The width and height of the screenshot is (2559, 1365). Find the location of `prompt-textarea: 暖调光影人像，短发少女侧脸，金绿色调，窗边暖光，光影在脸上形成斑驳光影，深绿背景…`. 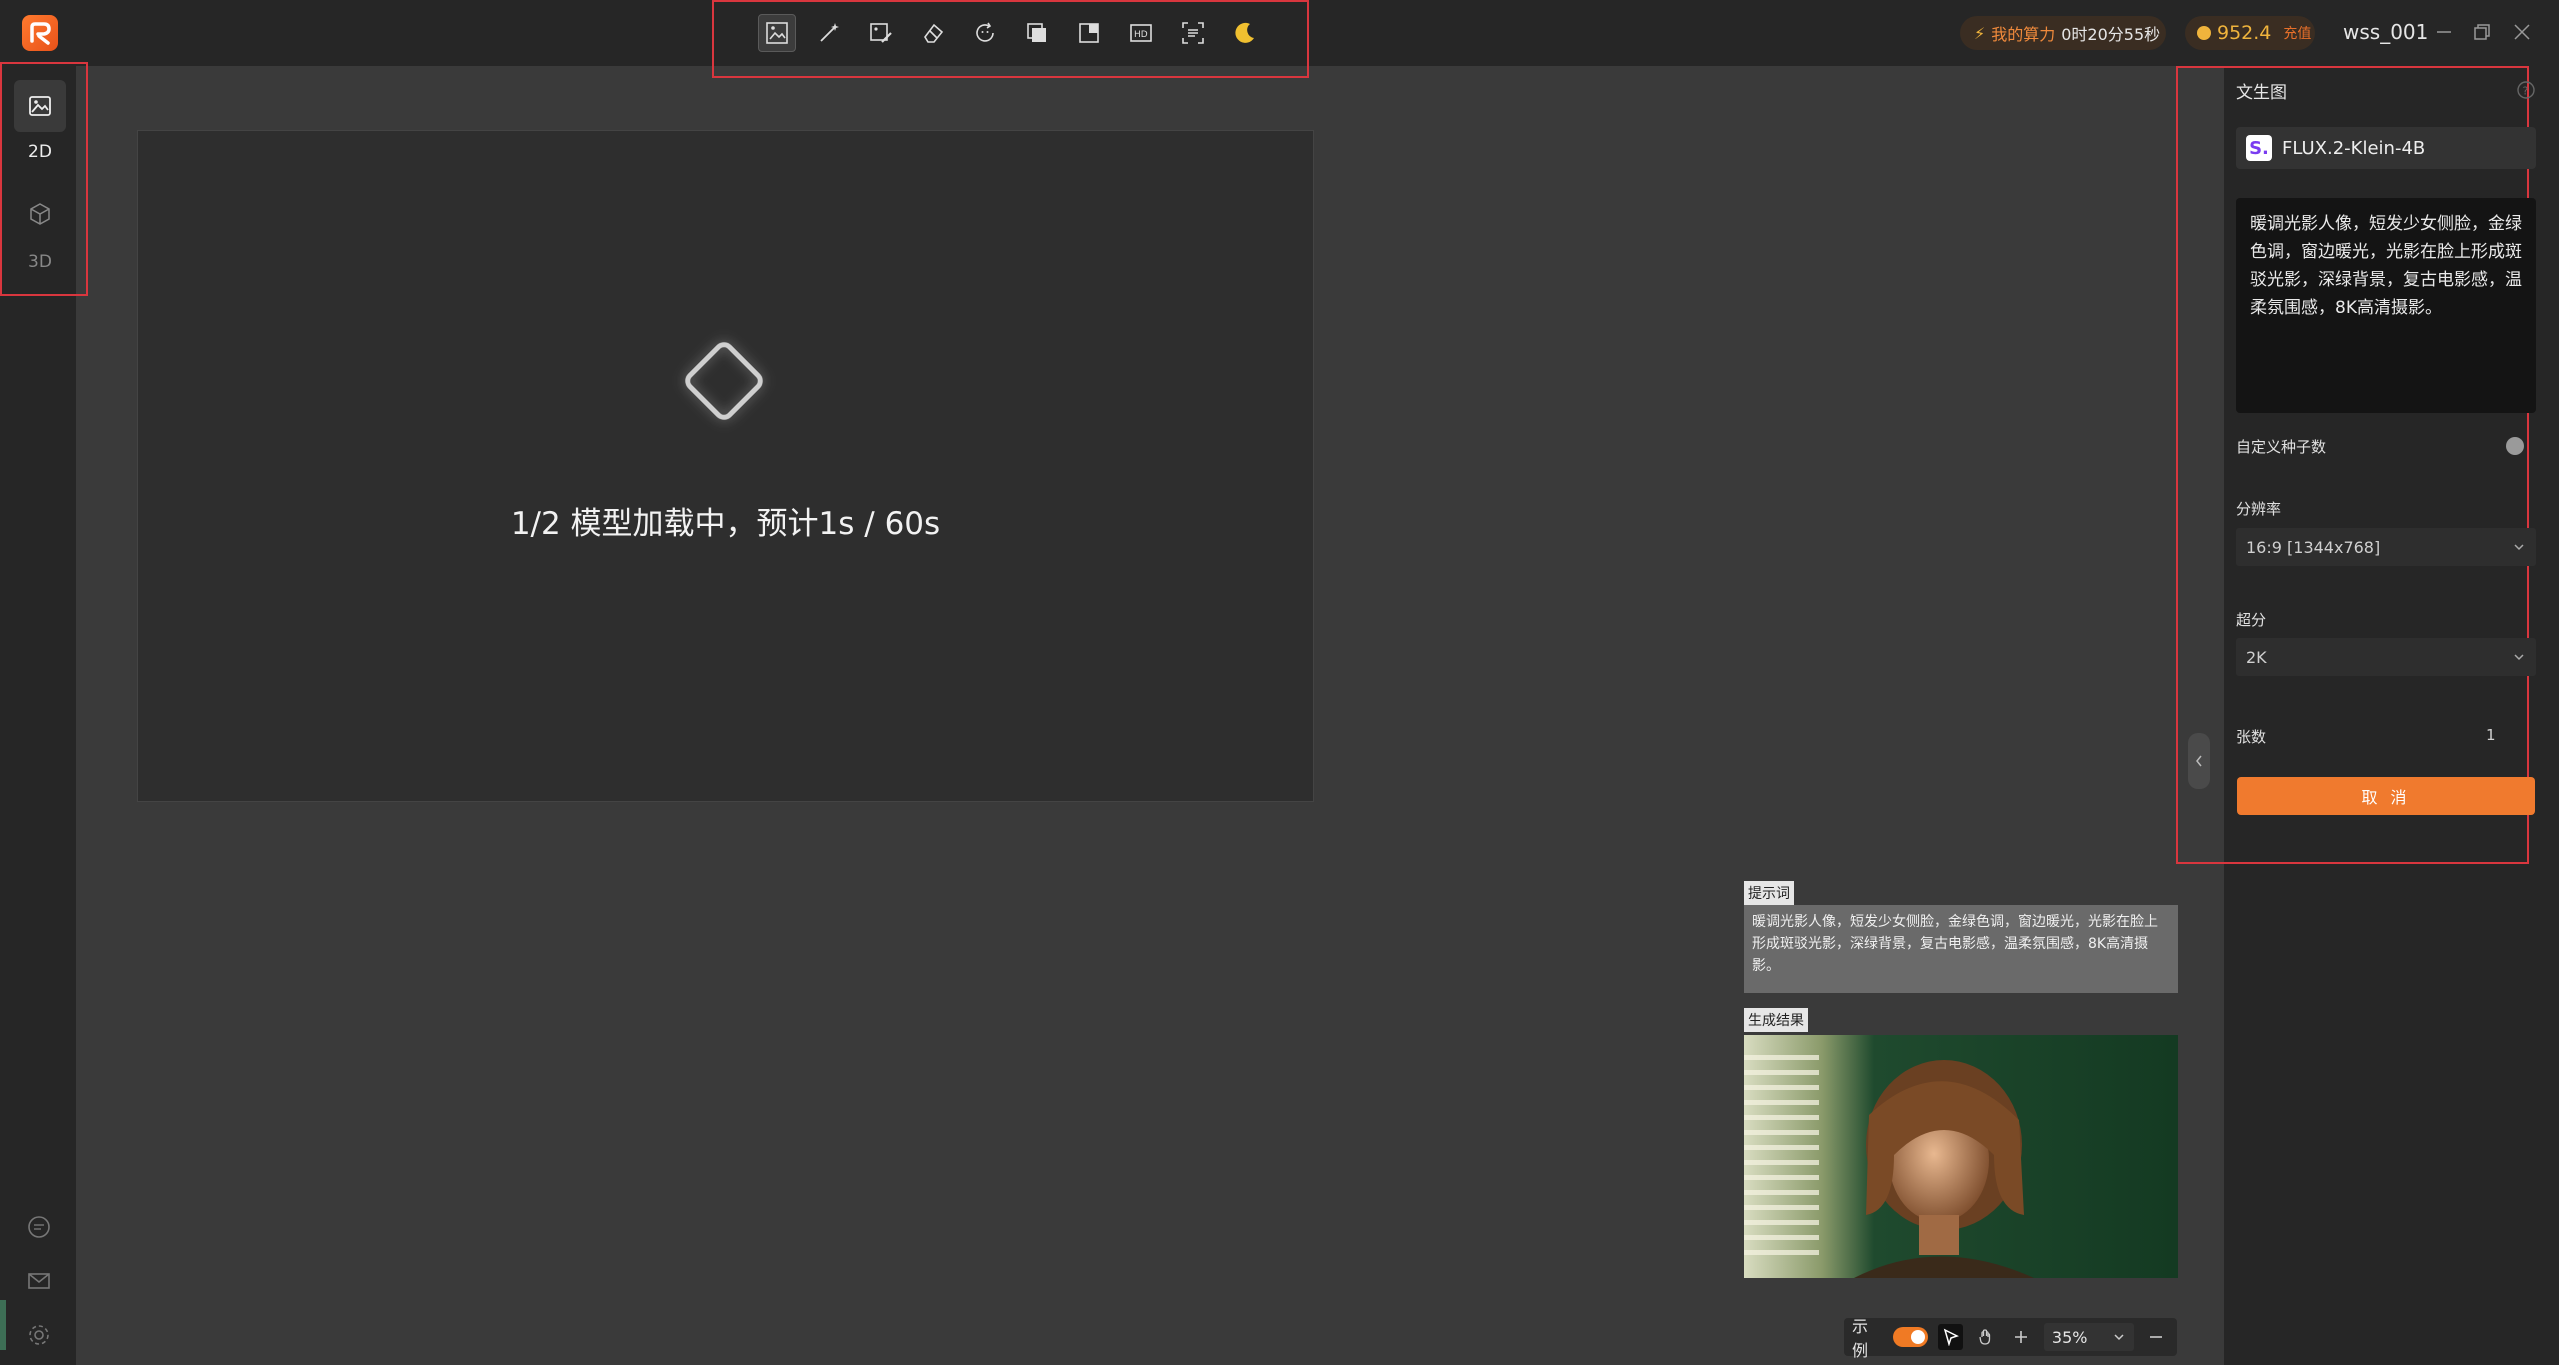

prompt-textarea: 暖调光影人像，短发少女侧脸，金绿色调，窗边暖光，光影在脸上形成斑驳光影，深绿背景… is located at coordinates (2386, 305).